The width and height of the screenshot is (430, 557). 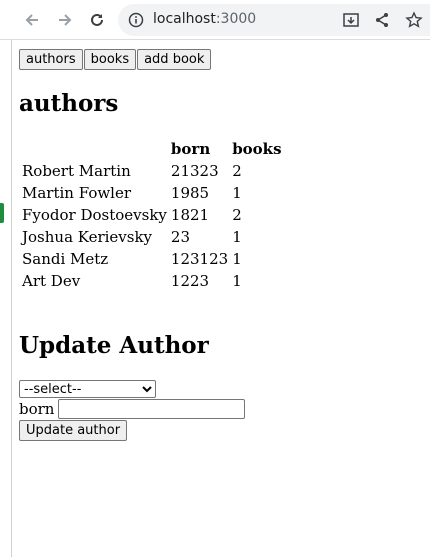 I want to click on side-indicator, so click(x=2, y=213).